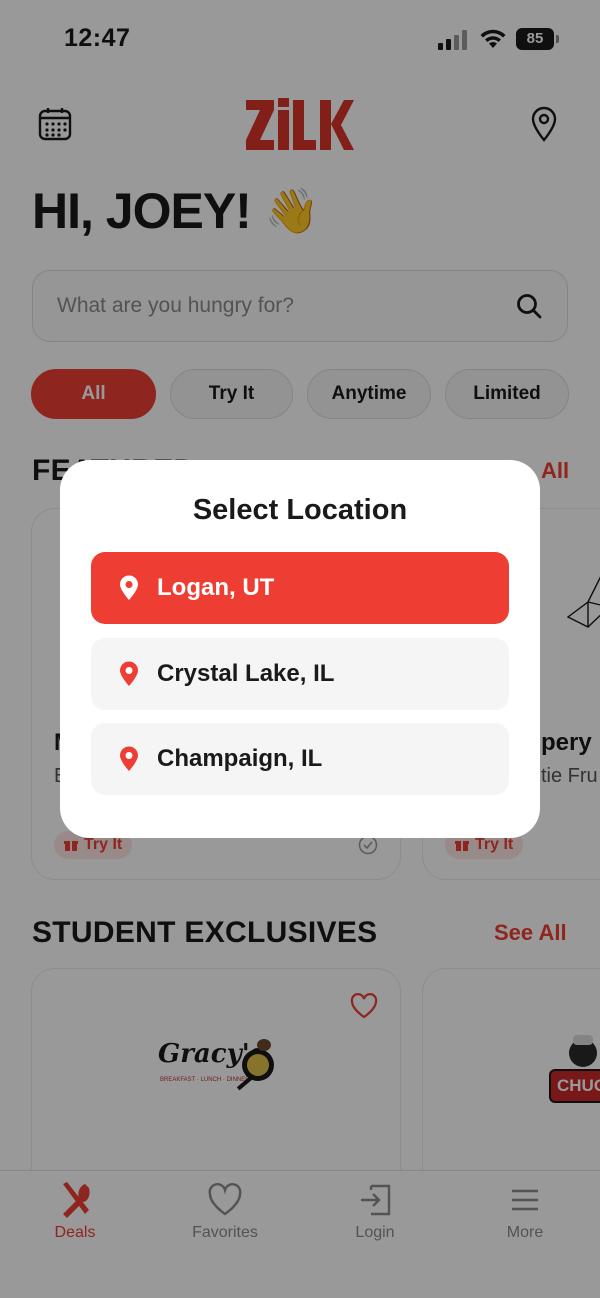 This screenshot has width=600, height=1298. I want to click on location-option-crystal-lake: Crystal Lake, IL, so click(300, 674).